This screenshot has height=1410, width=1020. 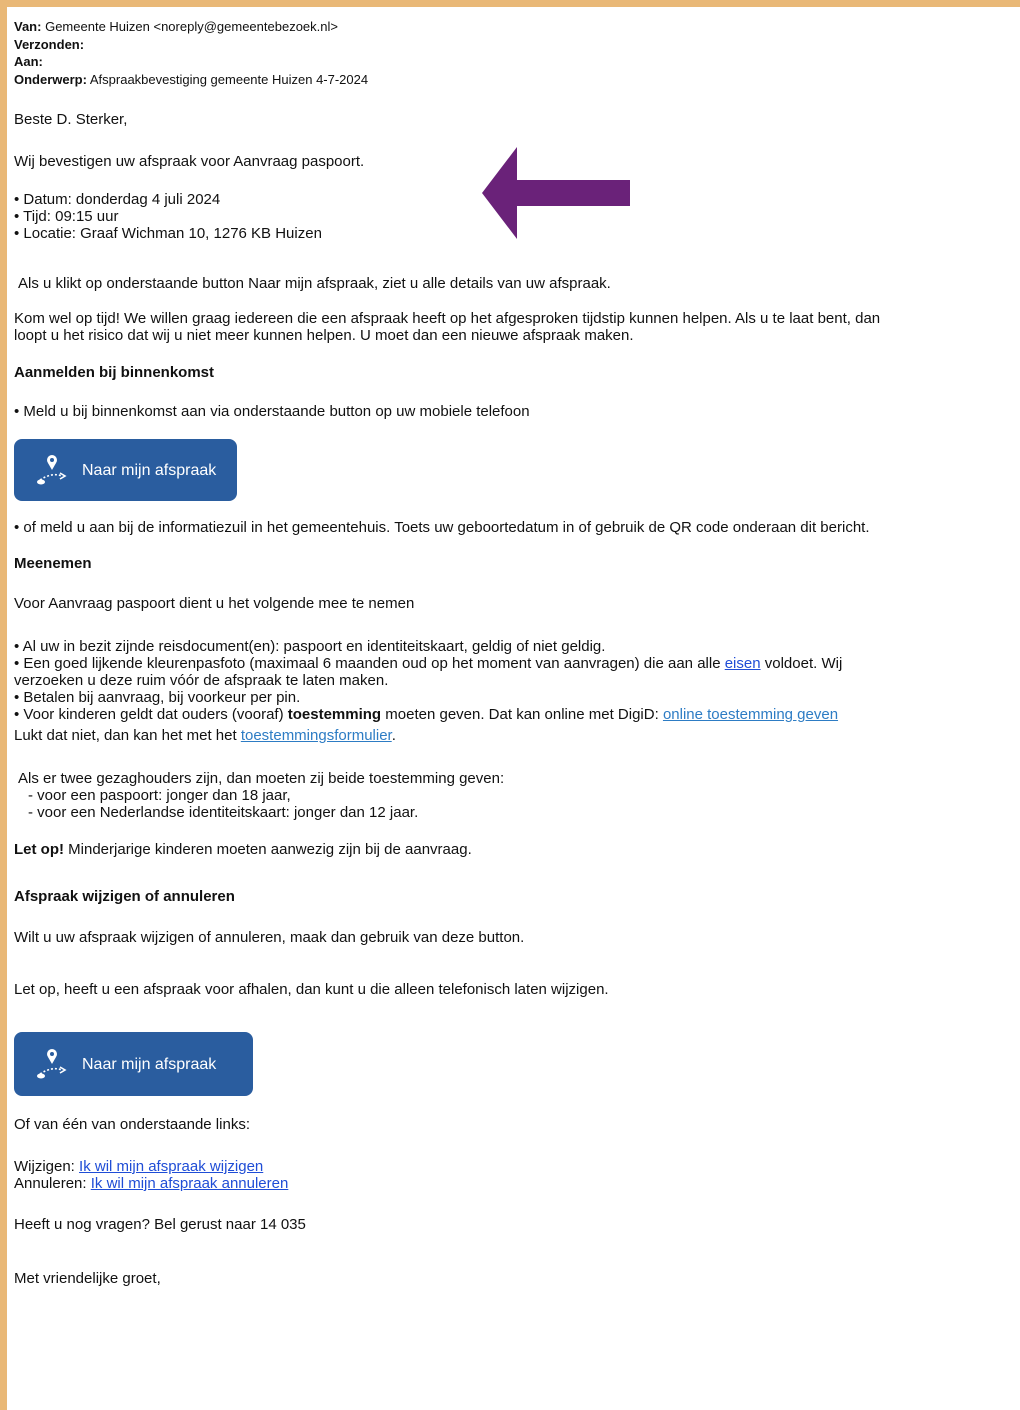 What do you see at coordinates (71, 119) in the screenshot?
I see `greeting: Beste D. Sterker,` at bounding box center [71, 119].